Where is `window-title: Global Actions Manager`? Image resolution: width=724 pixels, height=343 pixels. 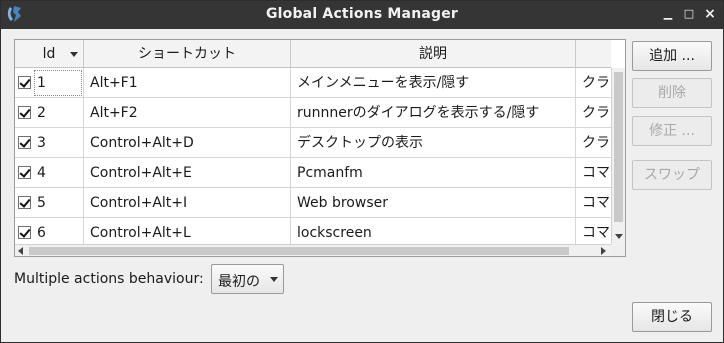
window-title: Global Actions Manager is located at coordinates (362, 14).